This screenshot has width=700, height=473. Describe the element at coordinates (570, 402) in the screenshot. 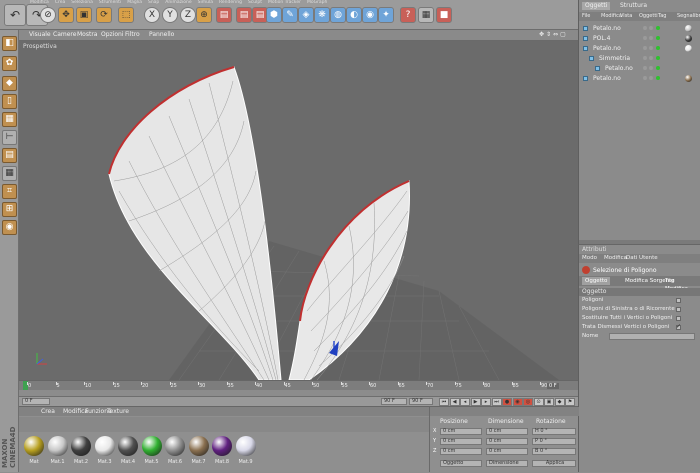

I see `transport-button: ⚑` at that location.